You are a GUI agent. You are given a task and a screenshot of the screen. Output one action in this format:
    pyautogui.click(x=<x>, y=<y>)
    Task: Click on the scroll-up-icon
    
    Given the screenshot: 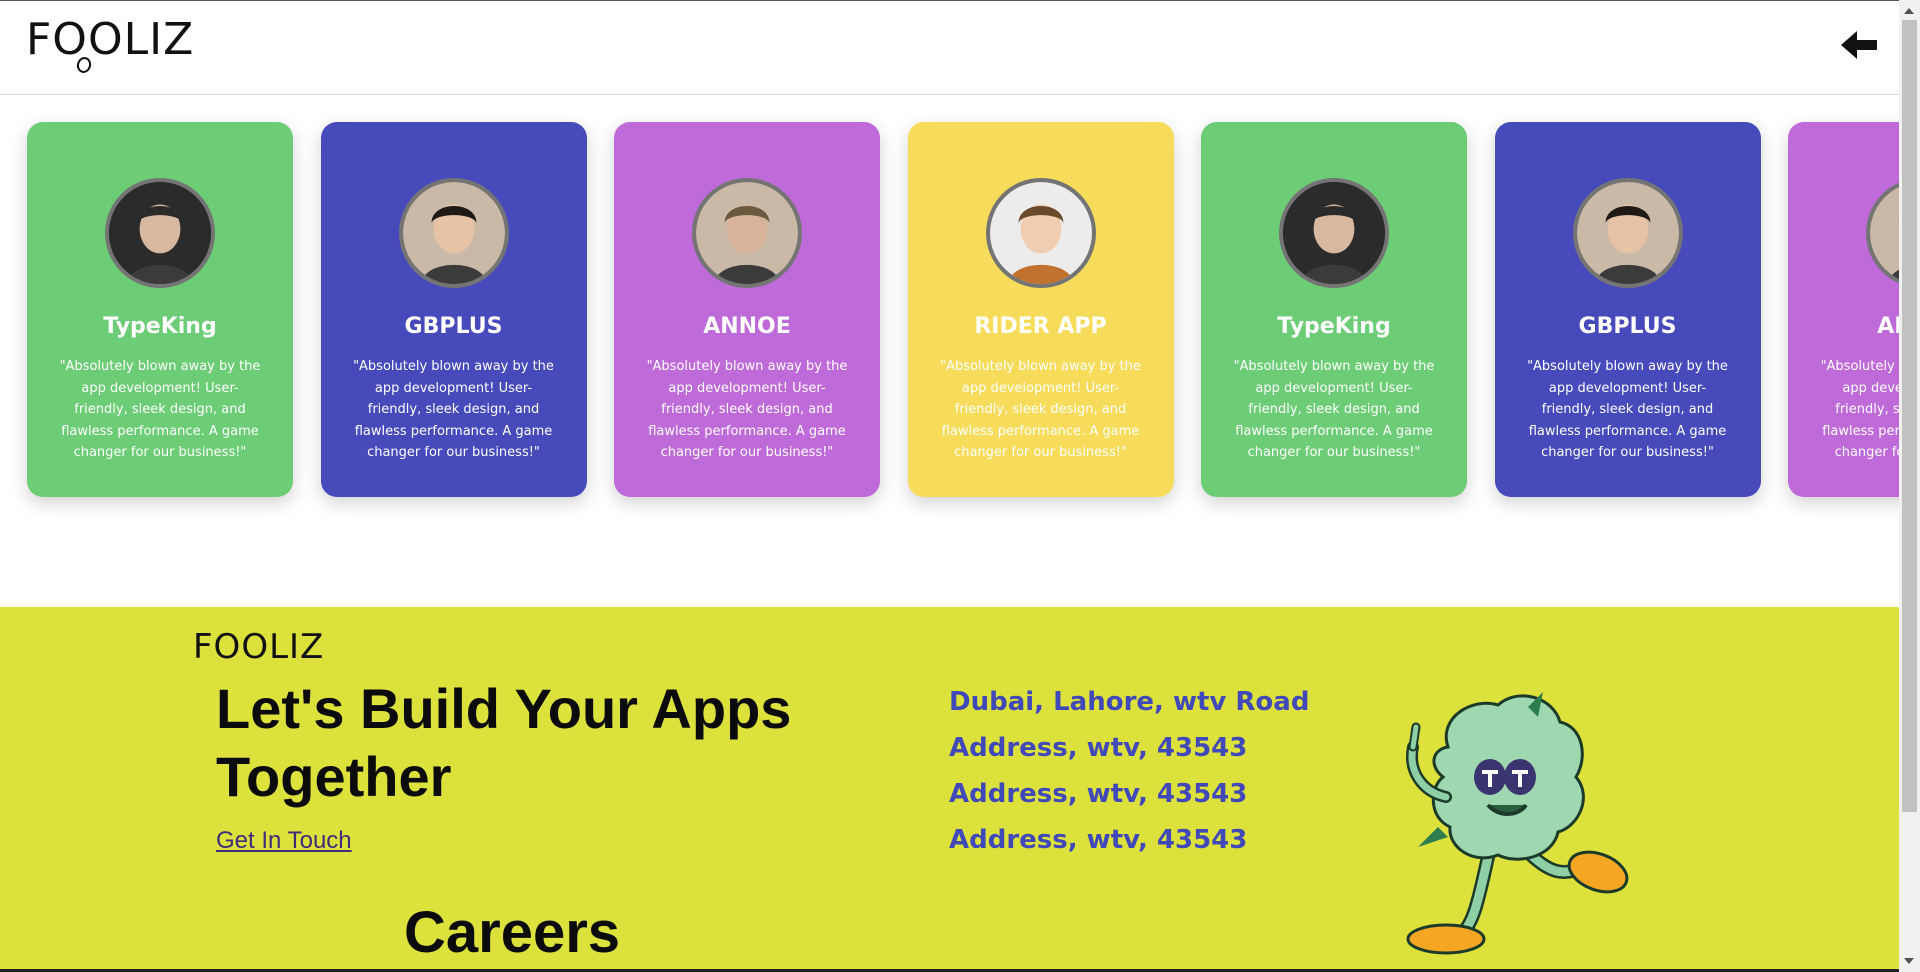 What is the action you would take?
    pyautogui.click(x=1909, y=11)
    